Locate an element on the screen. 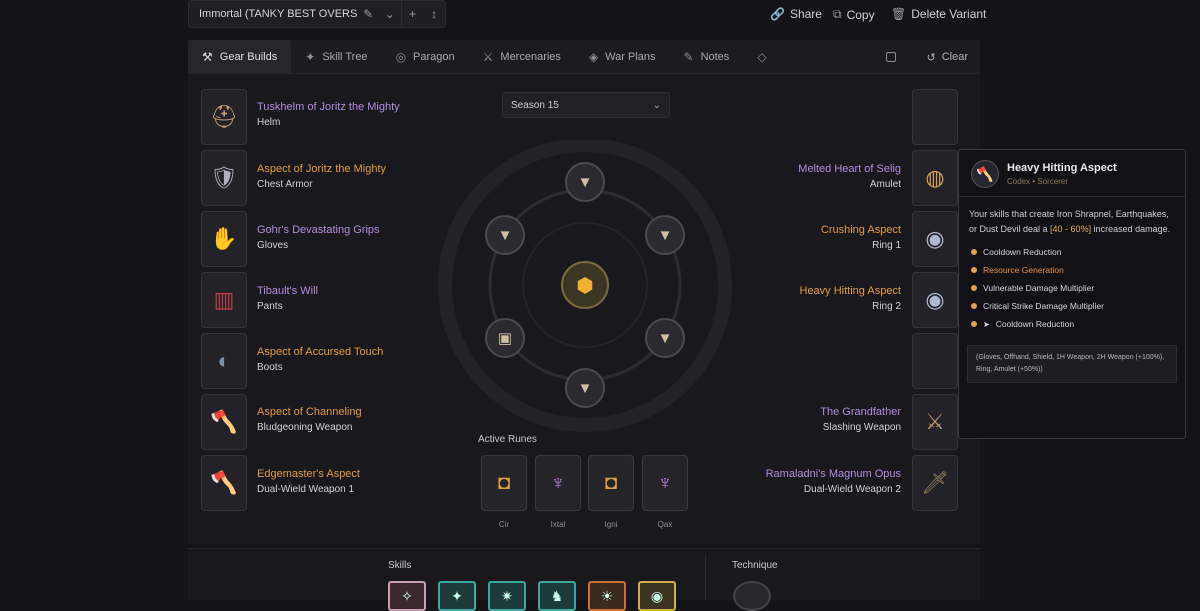 The width and height of the screenshot is (1200, 611). skill-icon: ♞ is located at coordinates (557, 595).